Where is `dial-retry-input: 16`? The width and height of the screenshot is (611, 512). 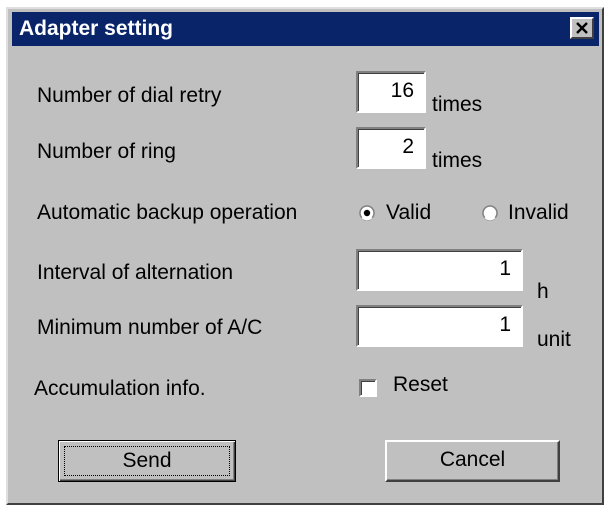 dial-retry-input: 16 is located at coordinates (391, 92).